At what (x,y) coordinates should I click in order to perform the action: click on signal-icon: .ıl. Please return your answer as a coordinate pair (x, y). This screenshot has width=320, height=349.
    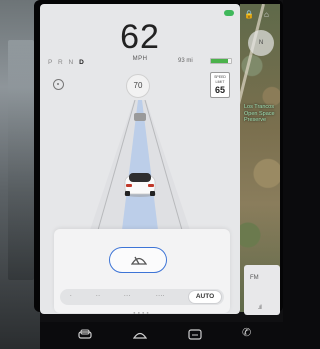
    Looking at the image, I should click on (260, 308).